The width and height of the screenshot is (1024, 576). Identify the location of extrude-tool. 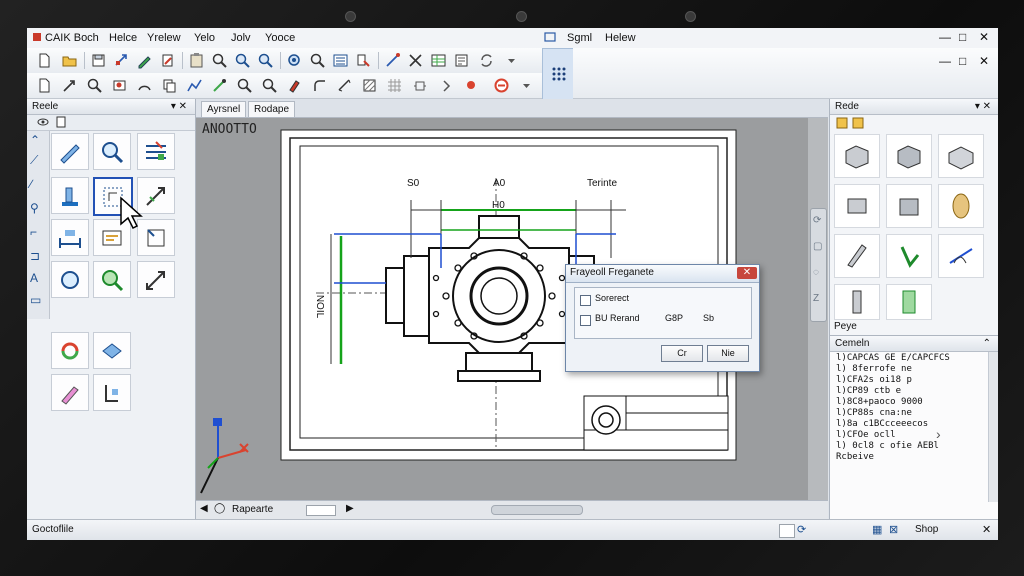
(70, 195).